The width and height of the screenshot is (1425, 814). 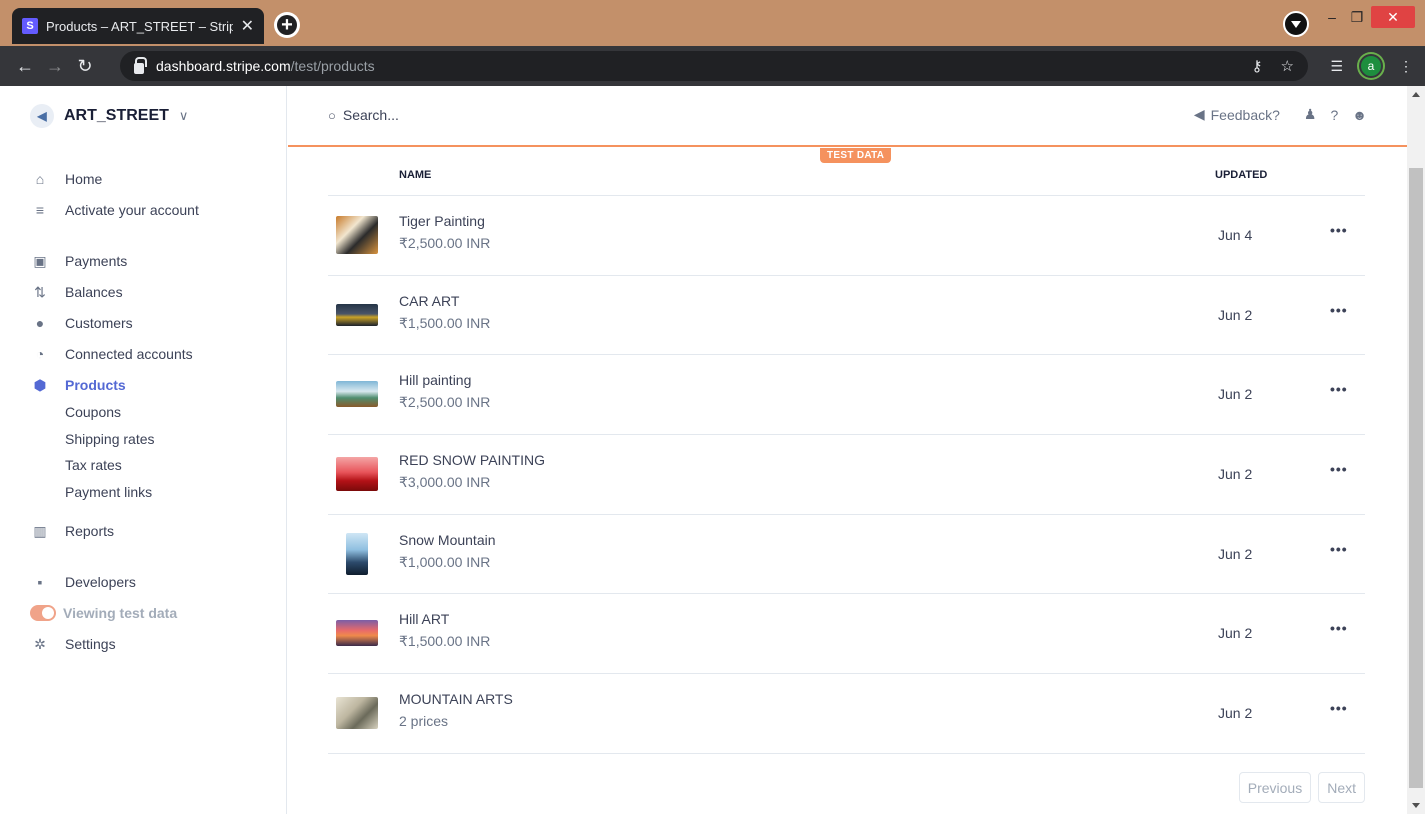 What do you see at coordinates (456, 699) in the screenshot?
I see `product-name: MOUNTAIN ARTS` at bounding box center [456, 699].